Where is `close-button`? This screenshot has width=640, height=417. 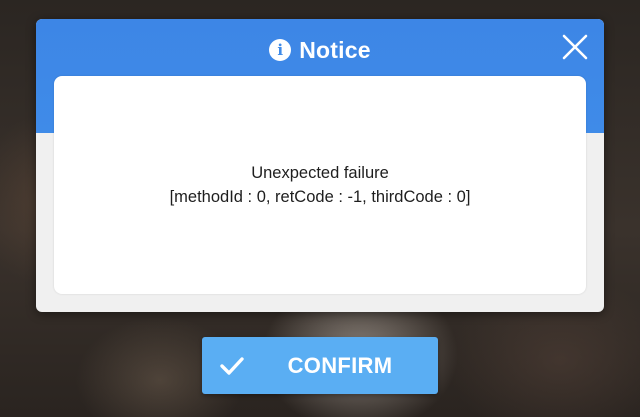 close-button is located at coordinates (575, 47).